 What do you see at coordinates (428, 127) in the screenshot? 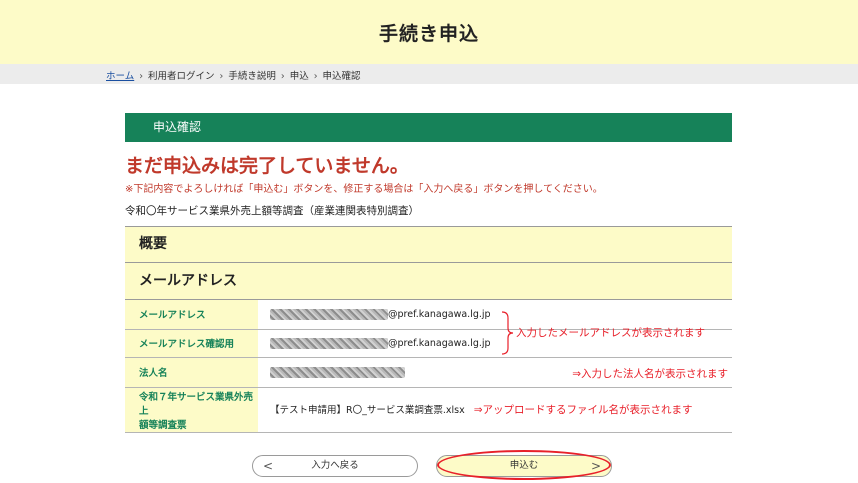
I see `section-heading: 申込確認` at bounding box center [428, 127].